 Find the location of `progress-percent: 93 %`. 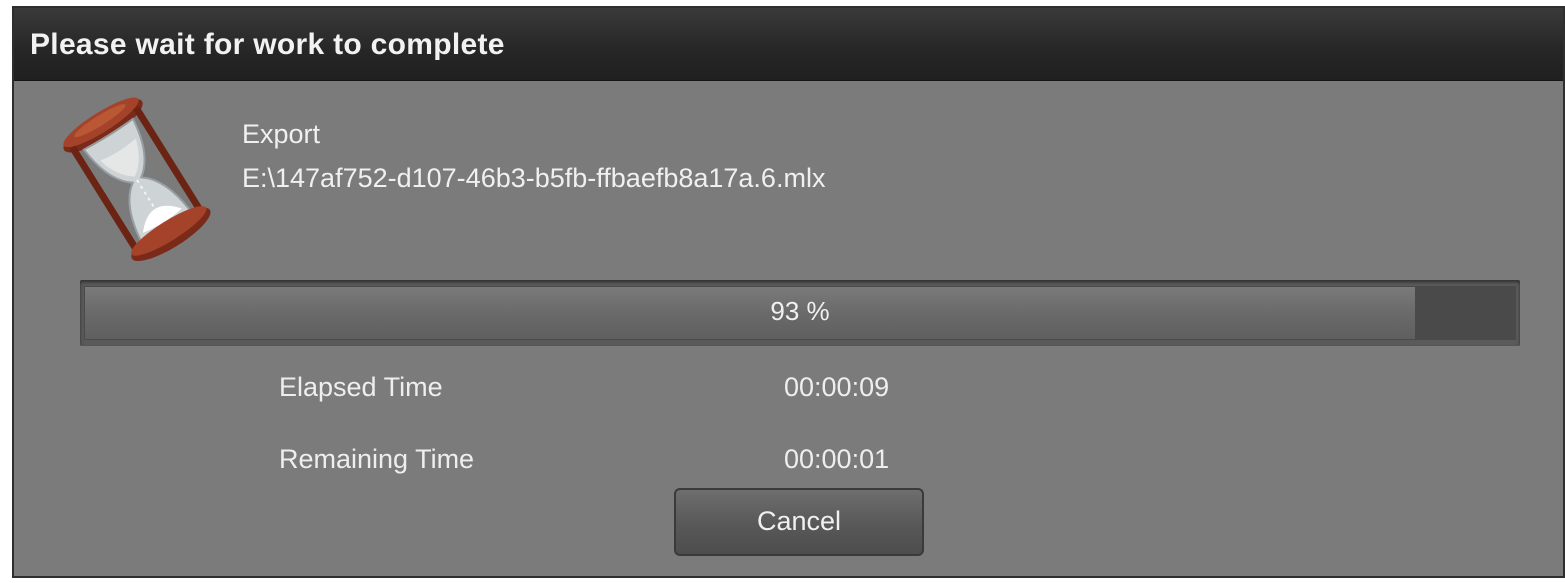

progress-percent: 93 % is located at coordinates (800, 311).